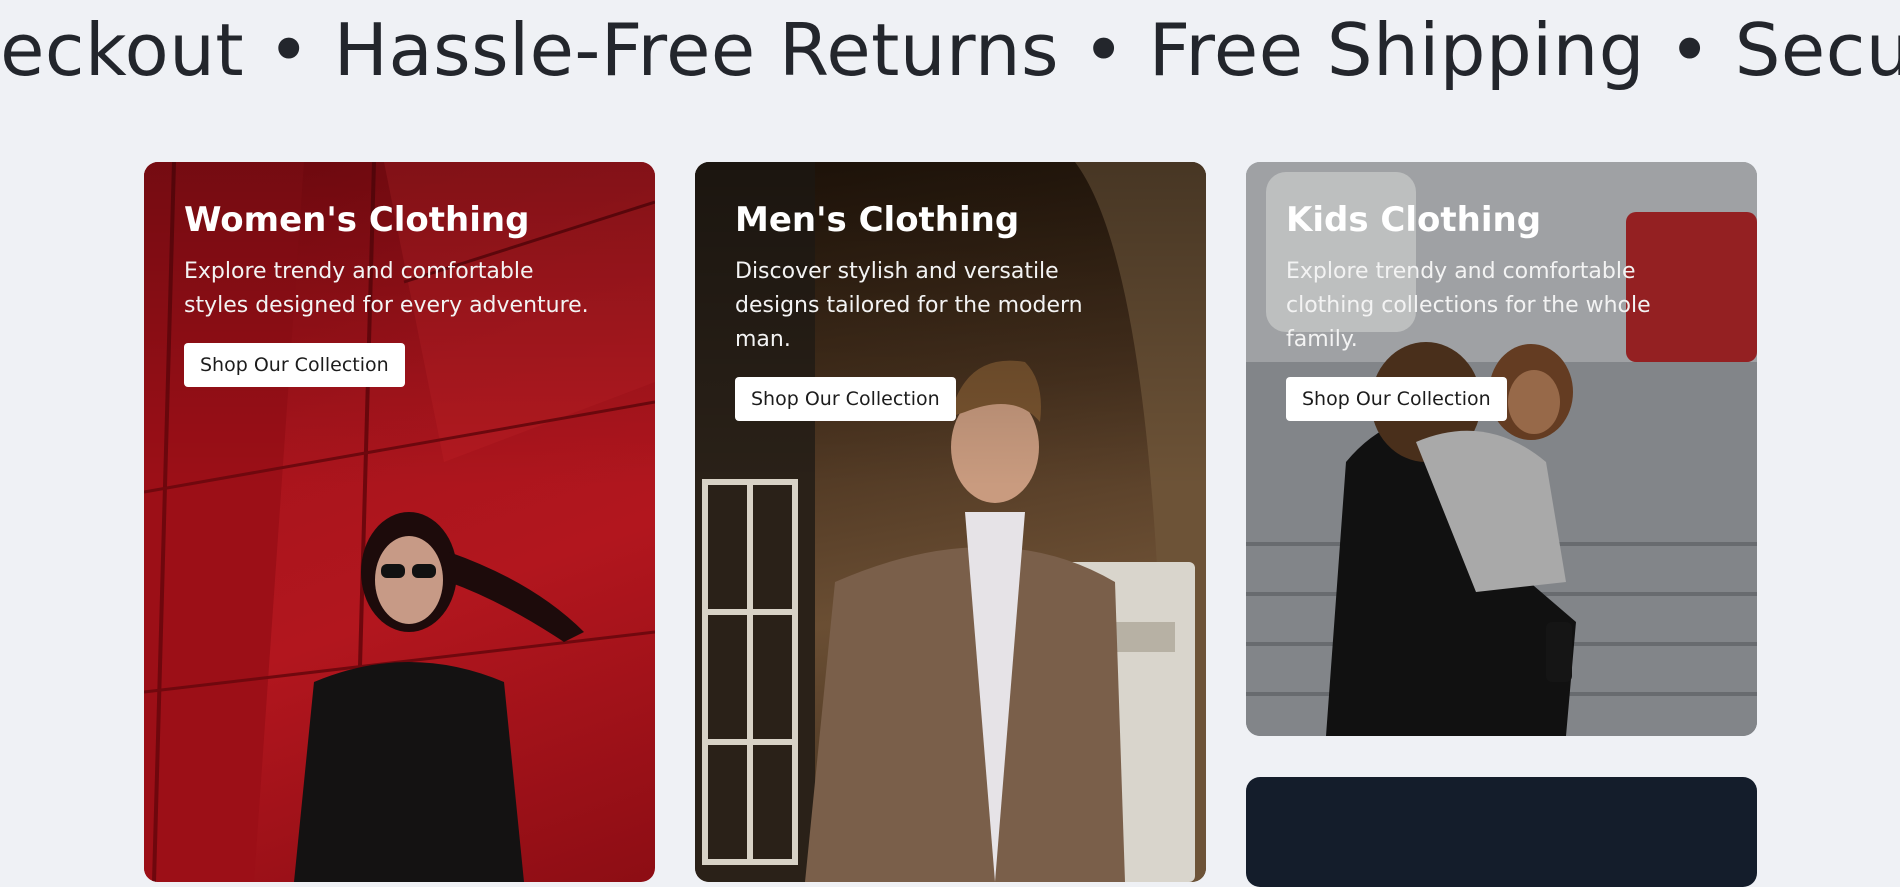  Describe the element at coordinates (1501, 832) in the screenshot. I see `category-card-dark` at that location.